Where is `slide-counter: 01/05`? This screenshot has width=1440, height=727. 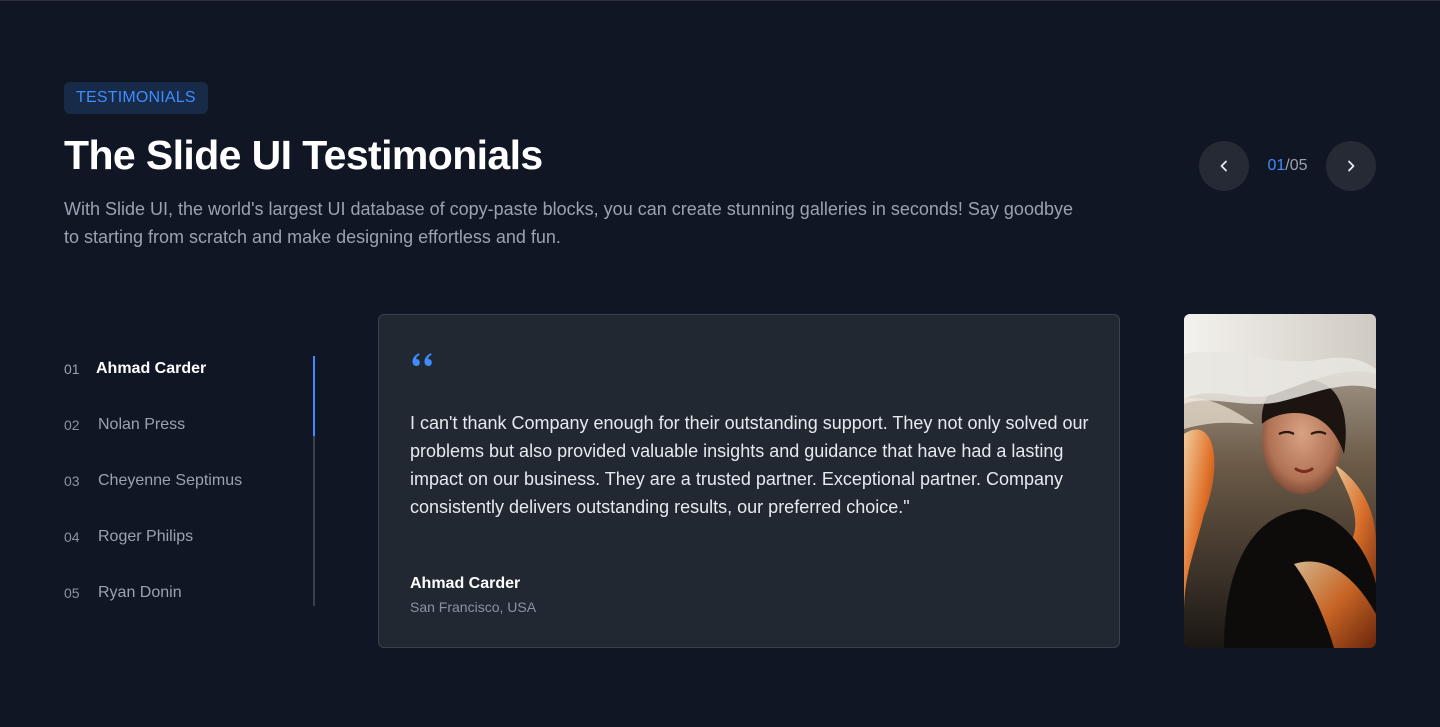
slide-counter: 01/05 is located at coordinates (1287, 166).